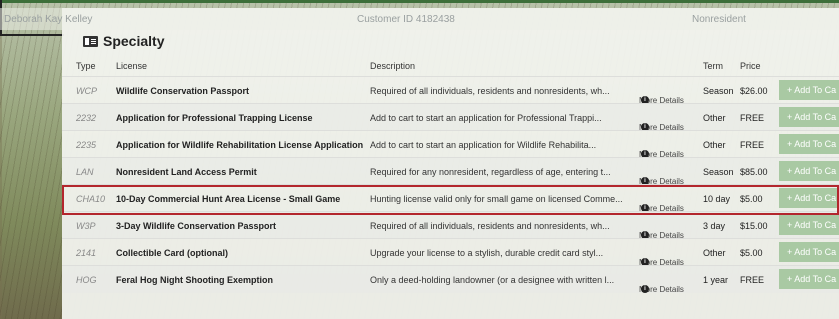  Describe the element at coordinates (86, 226) in the screenshot. I see `license-type-code: W3P` at that location.